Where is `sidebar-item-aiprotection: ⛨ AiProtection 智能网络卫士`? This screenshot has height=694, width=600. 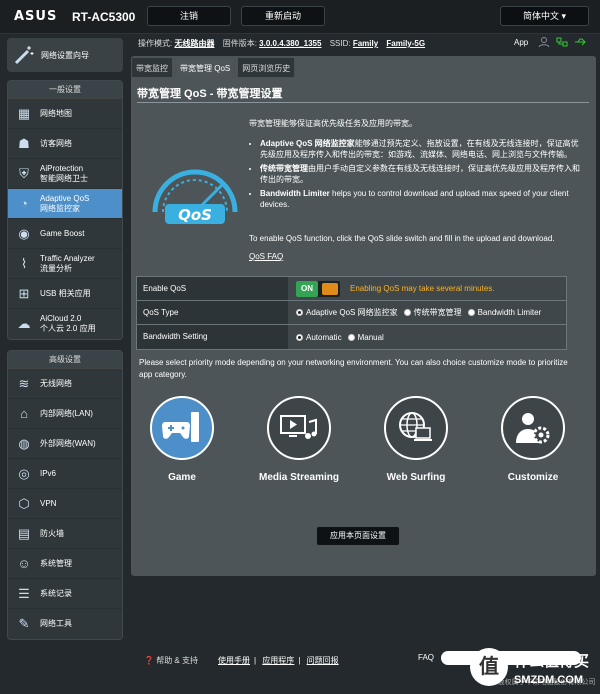 sidebar-item-aiprotection: ⛨ AiProtection 智能网络卫士 is located at coordinates (65, 174).